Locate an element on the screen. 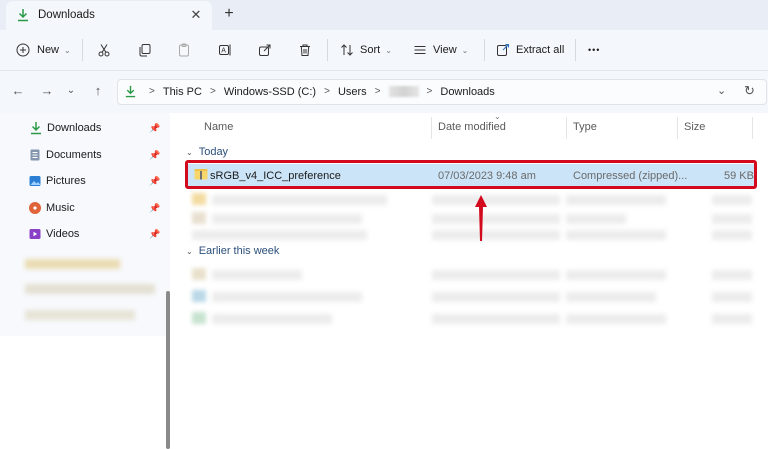 This screenshot has height=449, width=768. rename-button: A is located at coordinates (225, 50).